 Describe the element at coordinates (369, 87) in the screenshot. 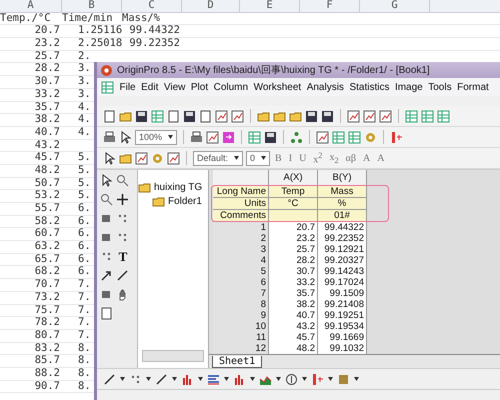

I see `menu-item: Statistics` at that location.